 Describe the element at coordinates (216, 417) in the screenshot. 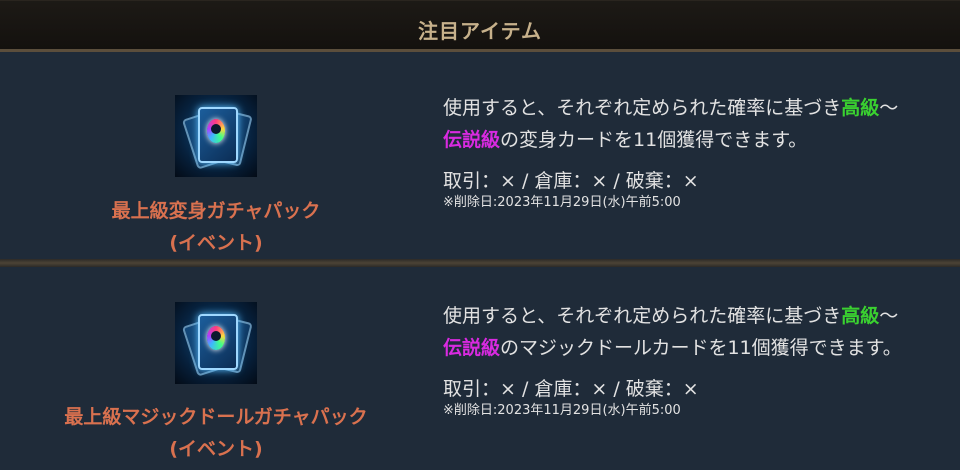

I see `item-name-line1: 最上級マジックドールガチャパック` at that location.